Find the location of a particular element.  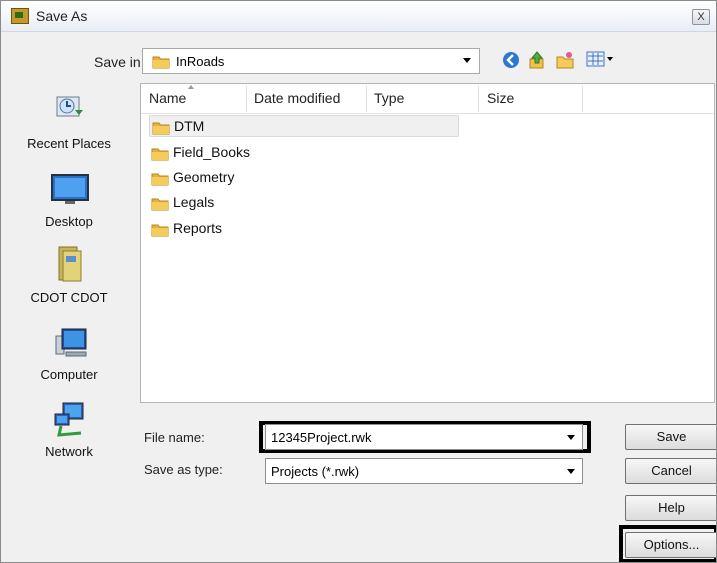

column-type: Type is located at coordinates (389, 98).